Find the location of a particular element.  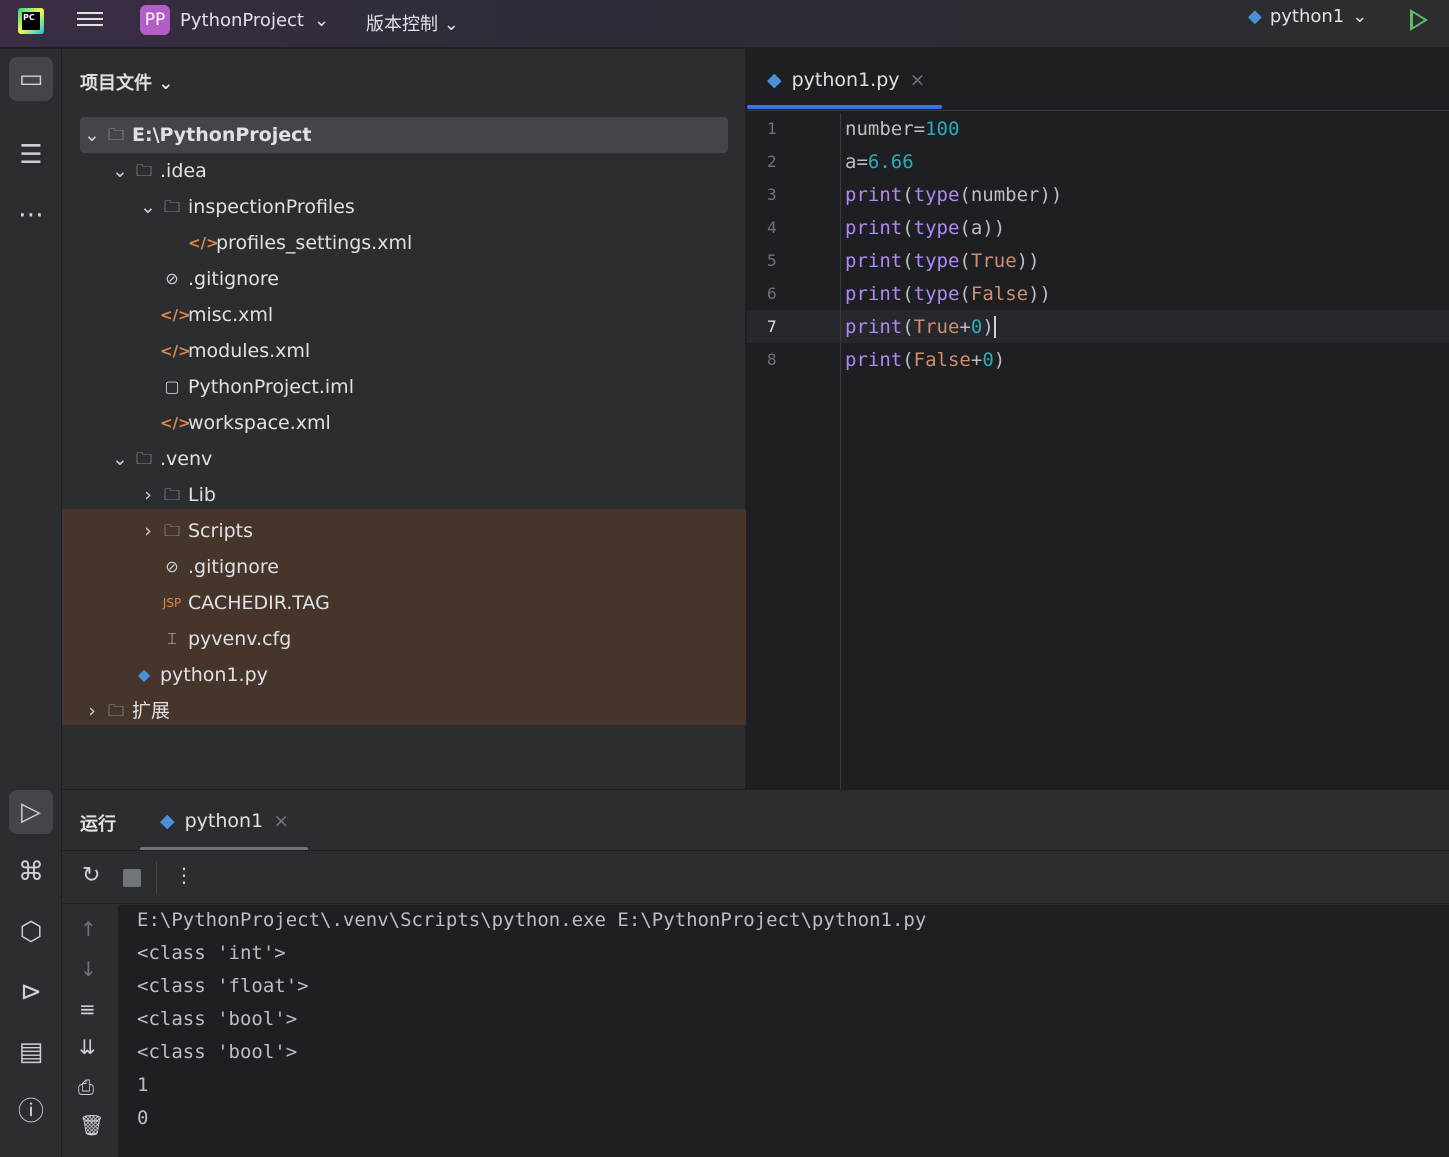

line-number: 1 is located at coordinates (772, 128).